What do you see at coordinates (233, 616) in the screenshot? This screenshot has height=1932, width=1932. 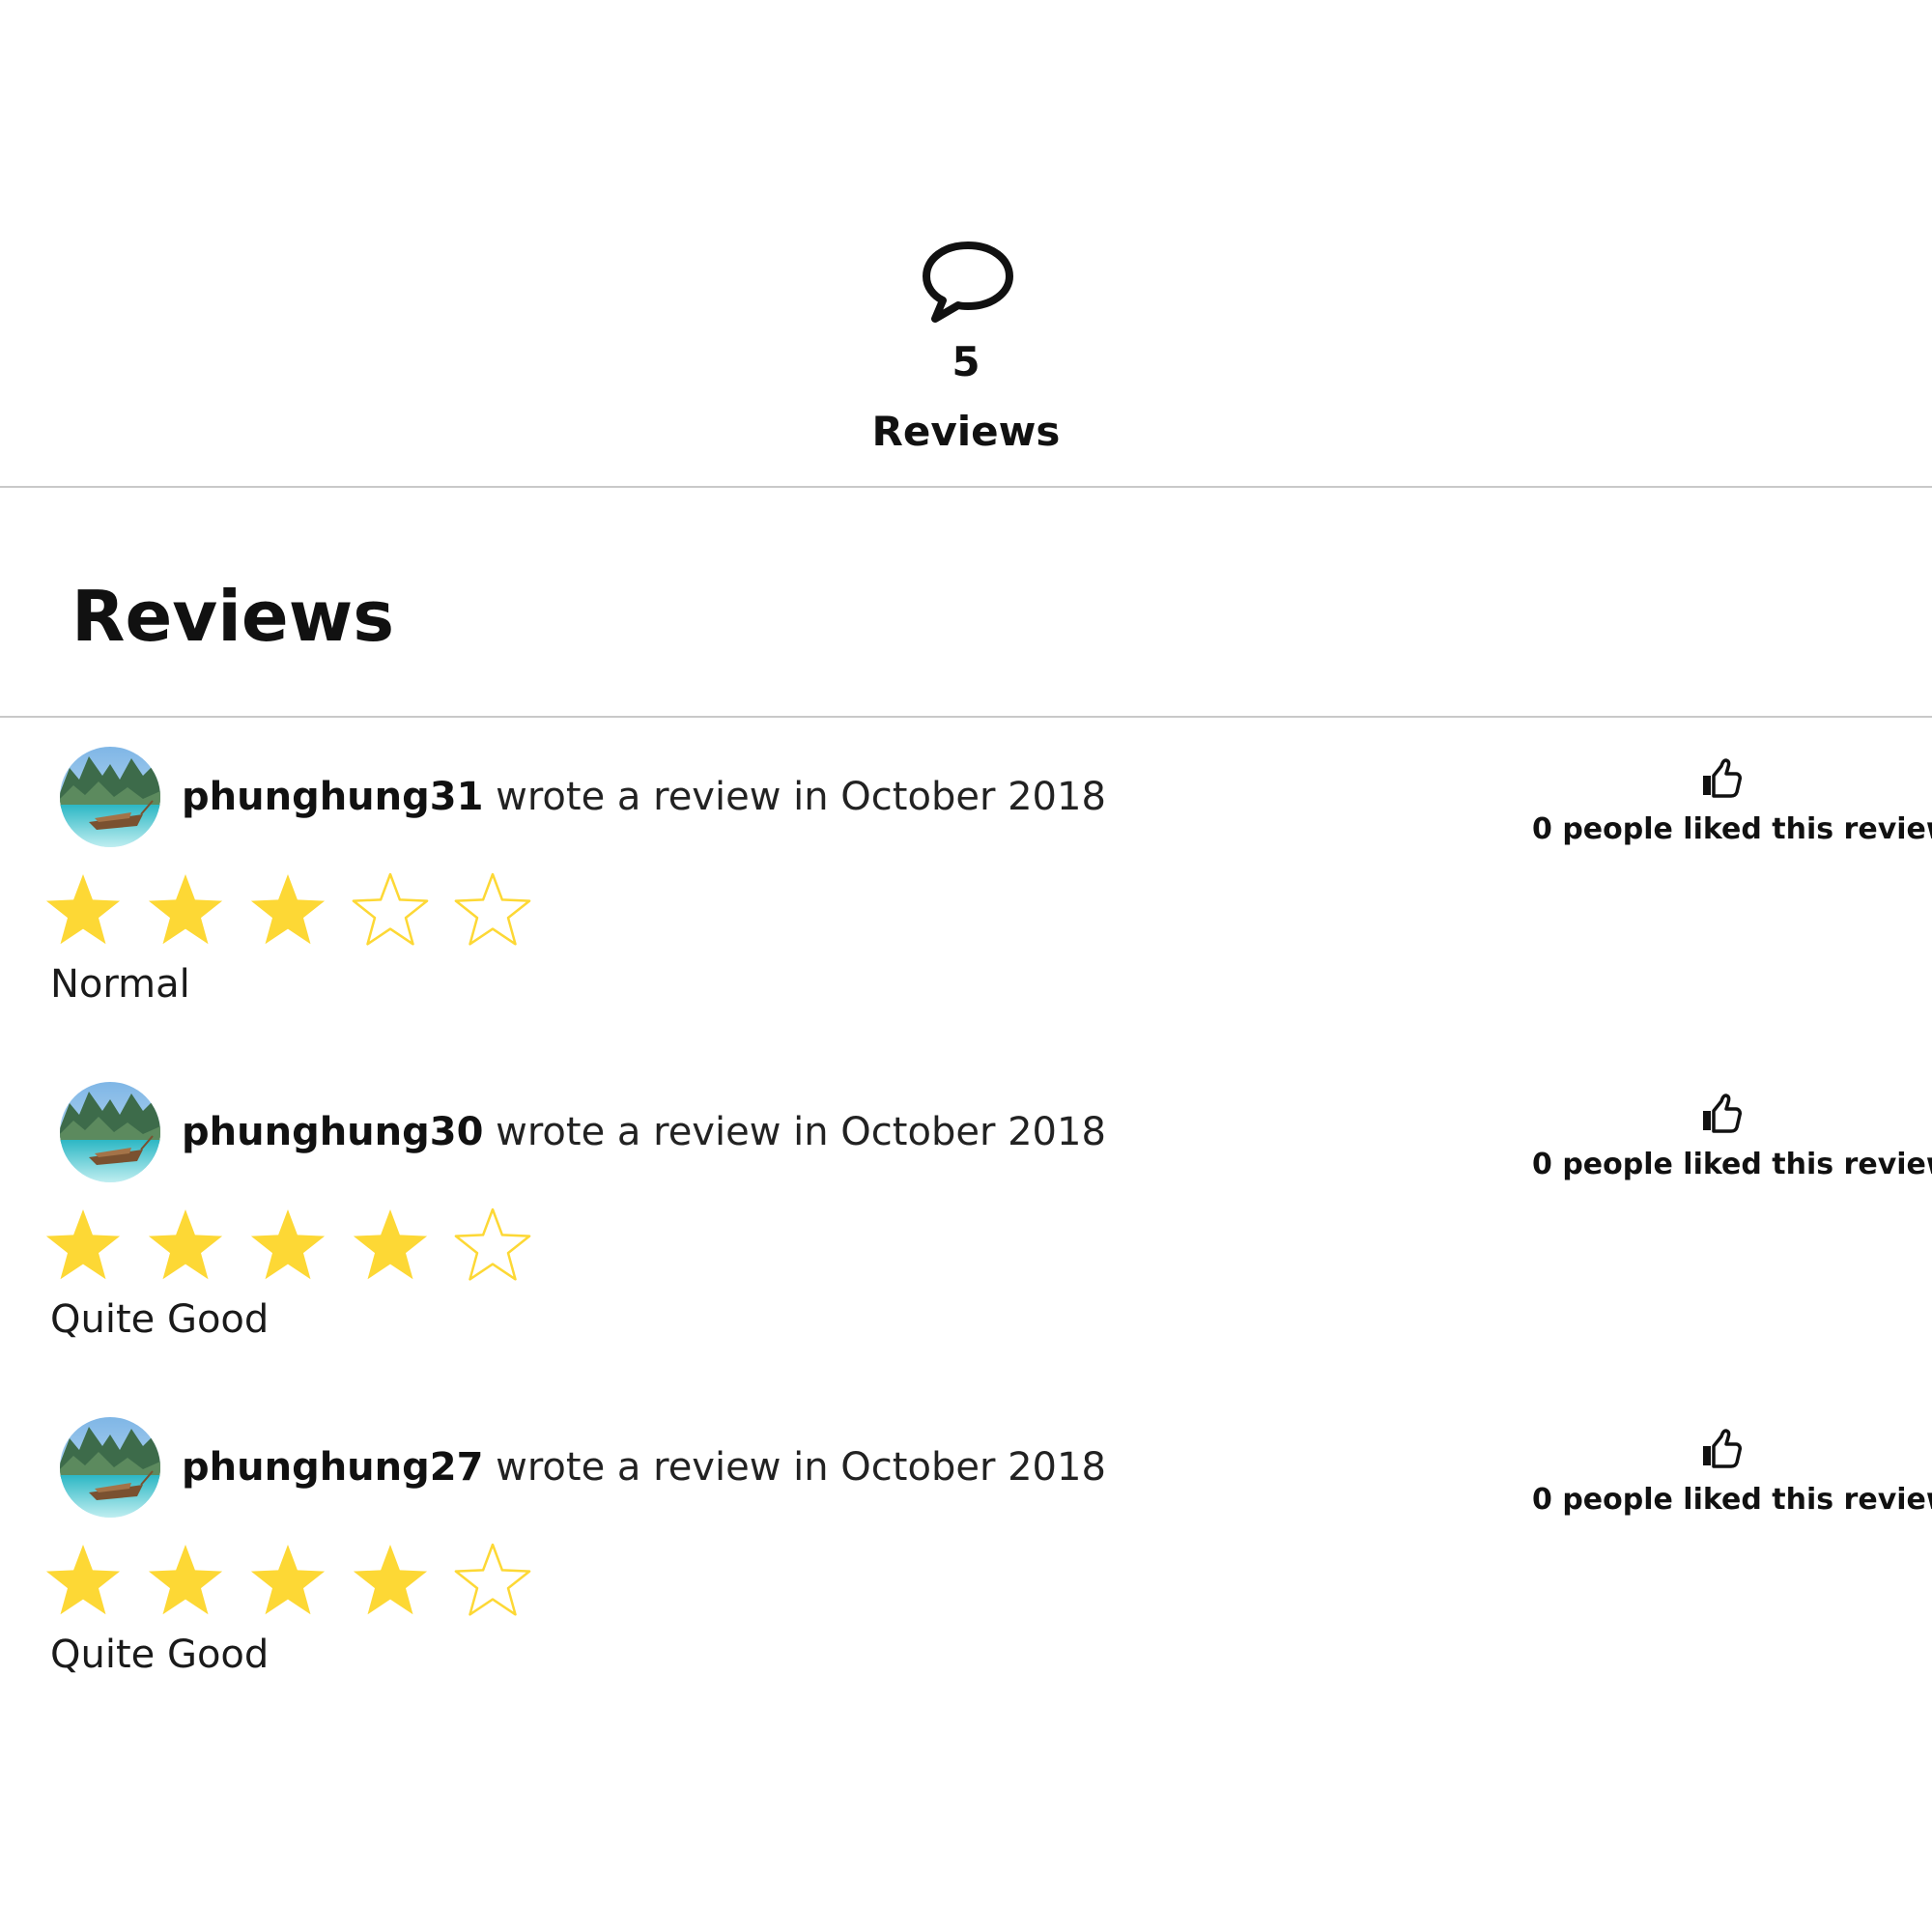 I see `page-title: Reviews` at bounding box center [233, 616].